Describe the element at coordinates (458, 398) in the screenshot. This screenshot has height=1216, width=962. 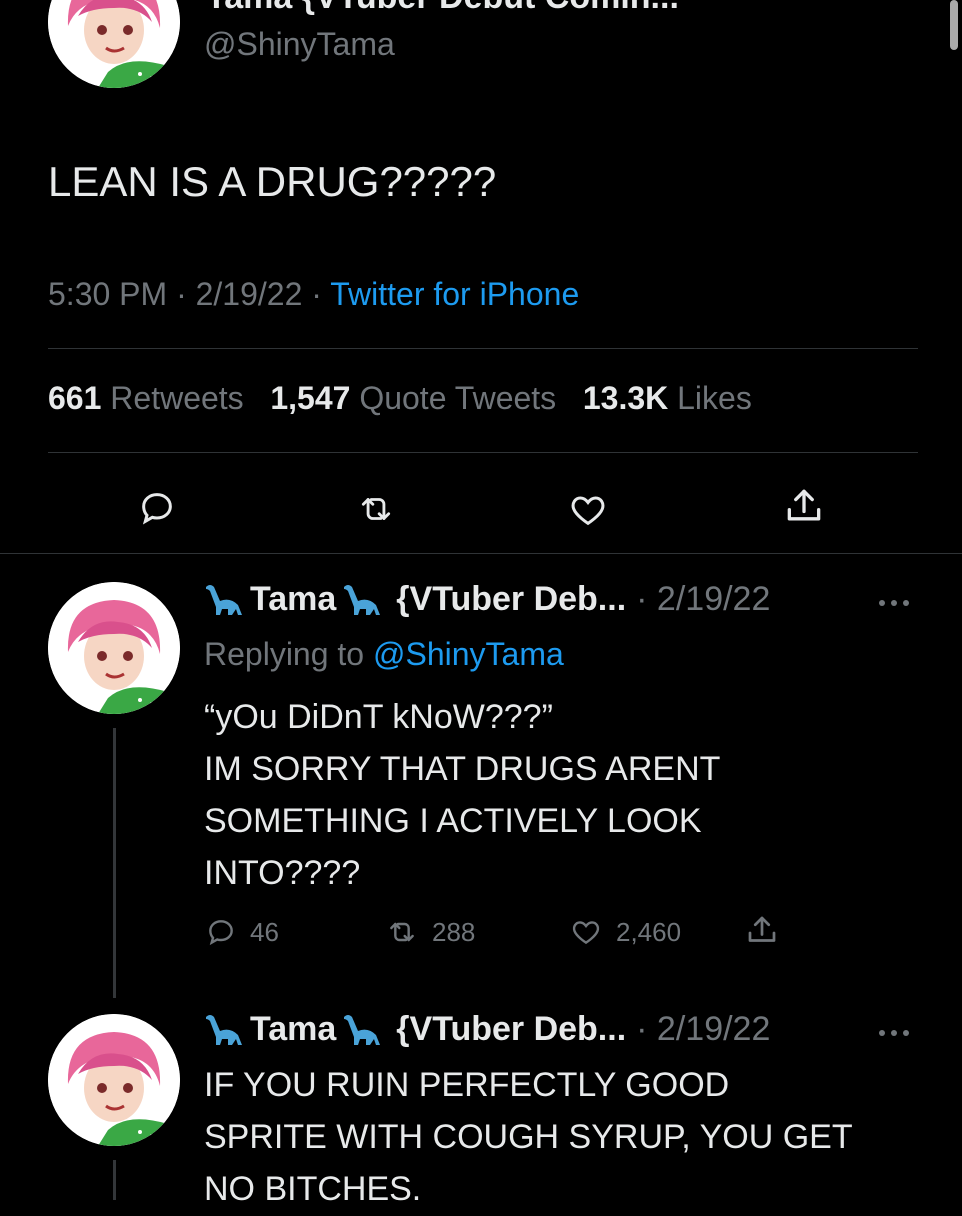
I see `quotes-label: Quote Tweets` at that location.